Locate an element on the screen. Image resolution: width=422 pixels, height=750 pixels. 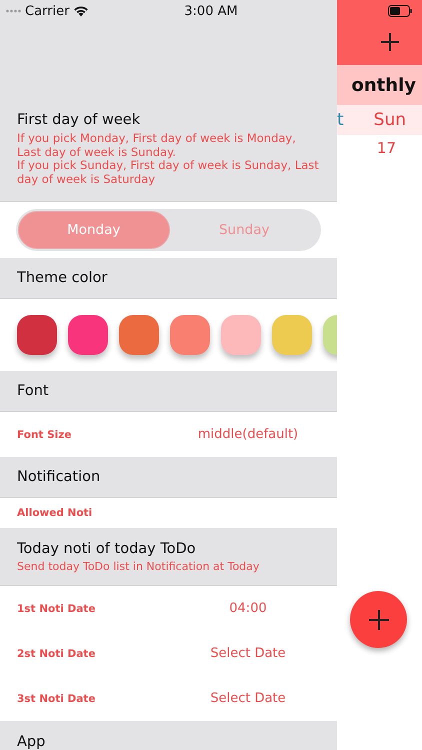
setting-label: Font Size is located at coordinates (45, 434).